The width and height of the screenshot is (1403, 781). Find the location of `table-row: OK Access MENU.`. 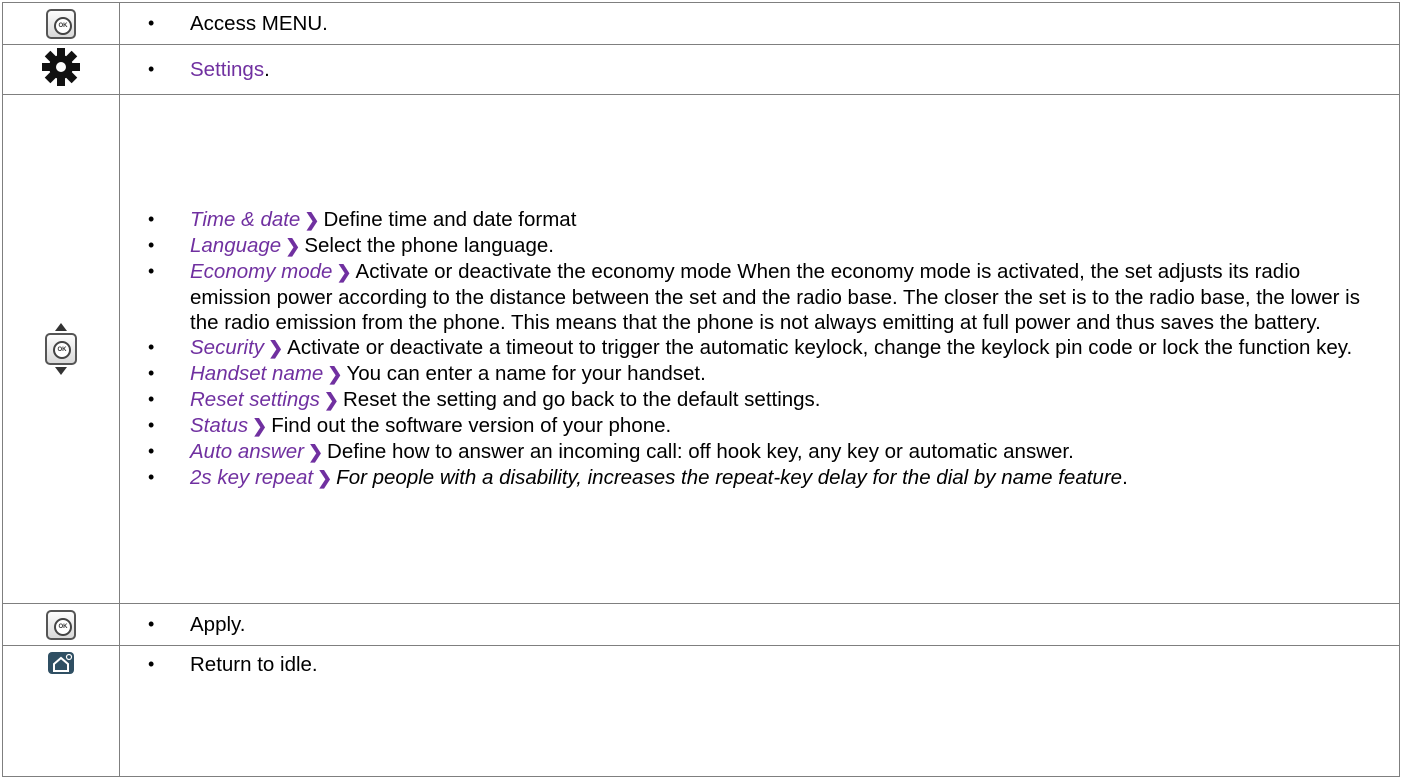

table-row: OK Access MENU. is located at coordinates (701, 23).